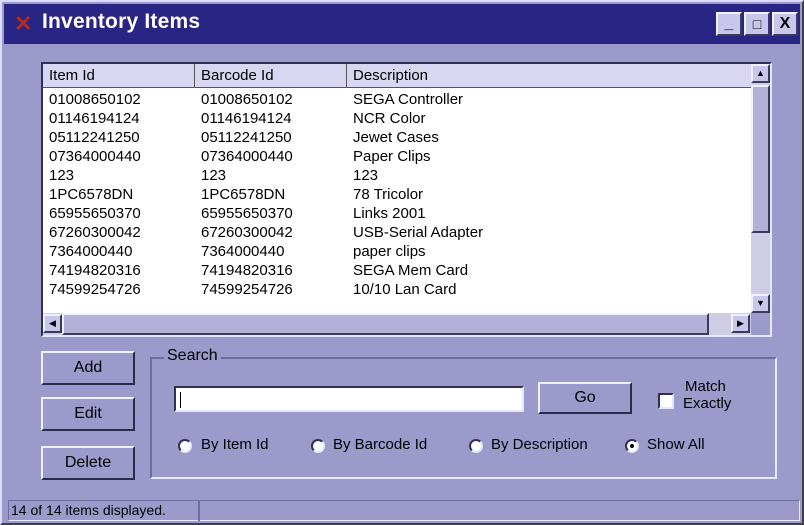 This screenshot has height=525, width=804. I want to click on text-caret, so click(180, 400).